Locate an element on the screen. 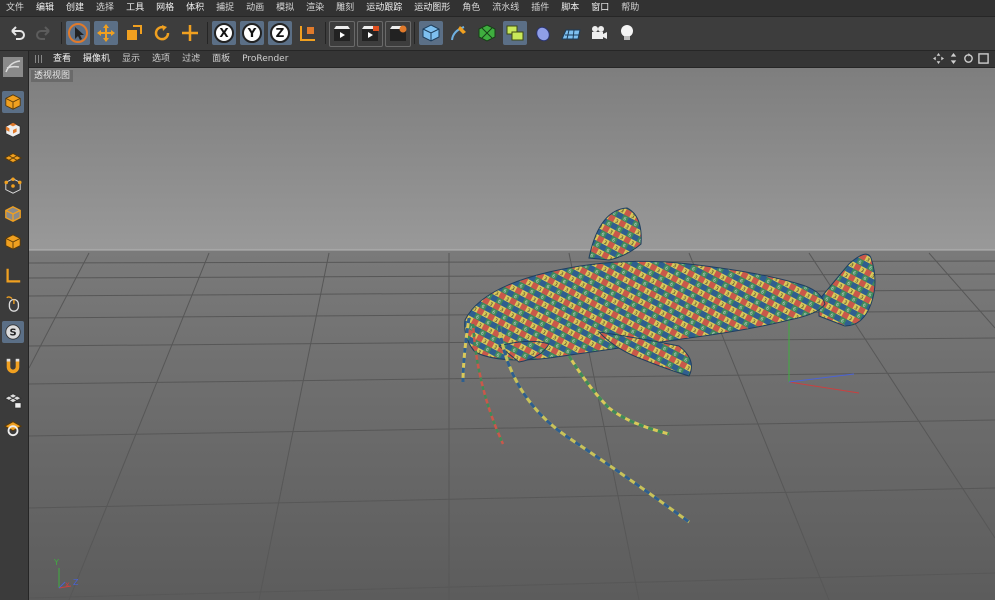  locked-workplane-icon is located at coordinates (13, 401).